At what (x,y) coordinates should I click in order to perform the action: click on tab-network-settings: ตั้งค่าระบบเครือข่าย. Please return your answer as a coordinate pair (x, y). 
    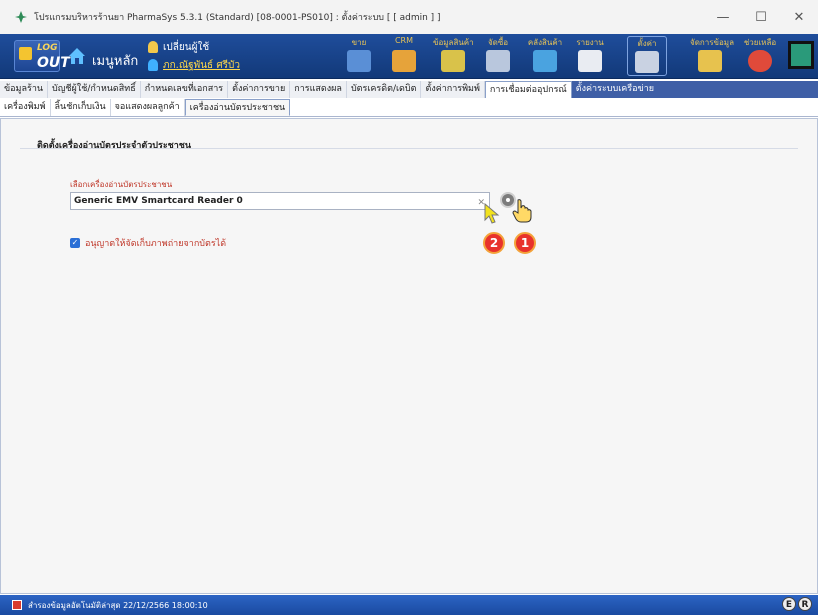
    Looking at the image, I should click on (615, 89).